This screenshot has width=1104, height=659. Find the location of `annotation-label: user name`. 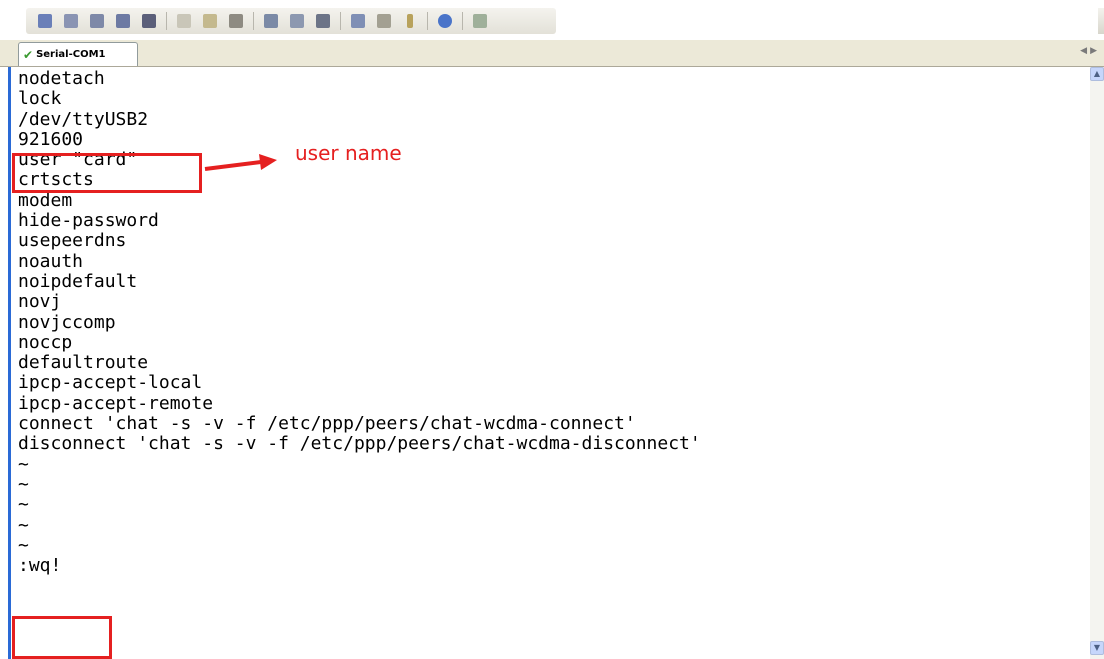

annotation-label: user name is located at coordinates (348, 153).